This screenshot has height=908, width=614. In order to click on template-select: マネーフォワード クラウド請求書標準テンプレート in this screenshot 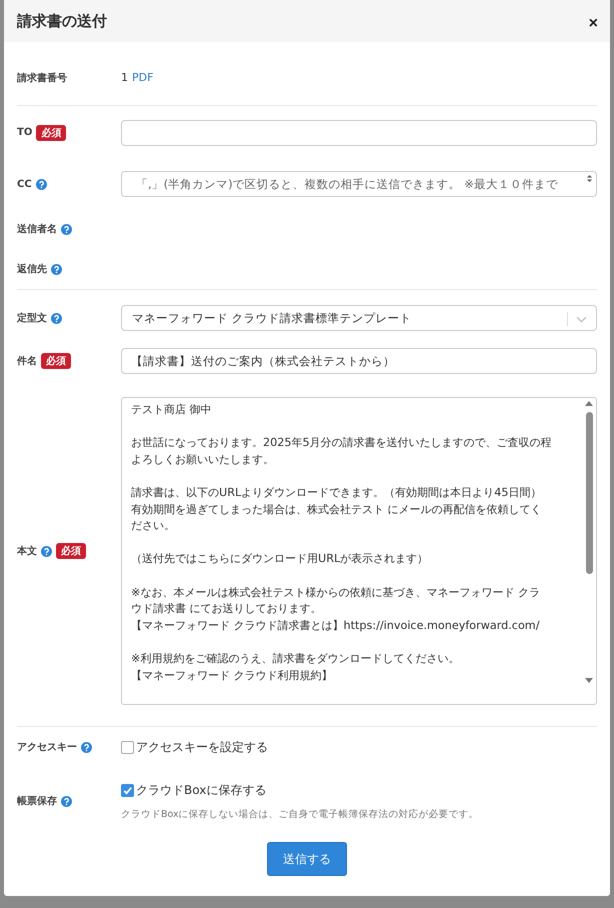, I will do `click(359, 318)`.